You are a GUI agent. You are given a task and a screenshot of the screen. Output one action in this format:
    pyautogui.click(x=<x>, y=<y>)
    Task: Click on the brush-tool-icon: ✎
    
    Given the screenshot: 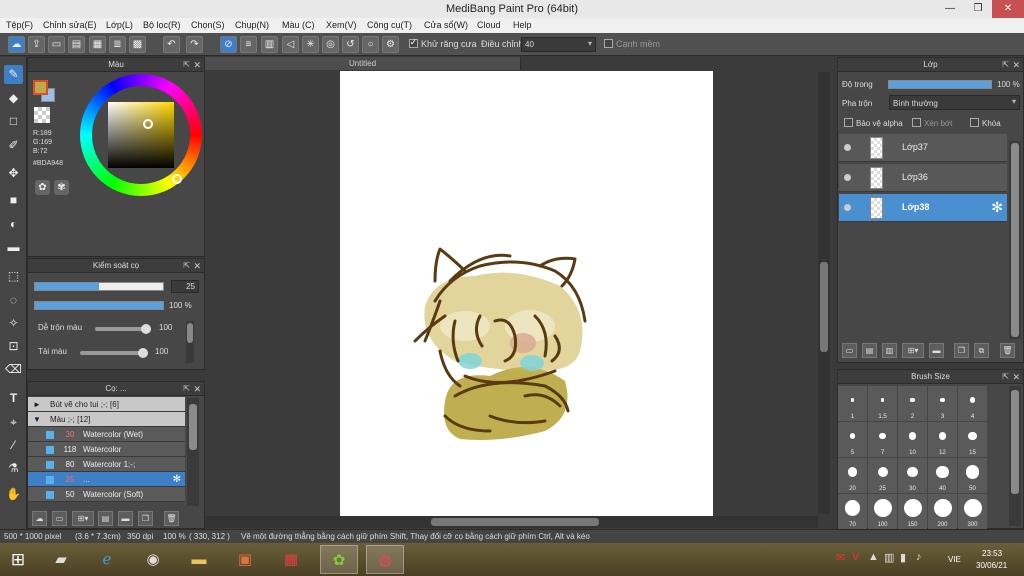 What is the action you would take?
    pyautogui.click(x=13, y=74)
    